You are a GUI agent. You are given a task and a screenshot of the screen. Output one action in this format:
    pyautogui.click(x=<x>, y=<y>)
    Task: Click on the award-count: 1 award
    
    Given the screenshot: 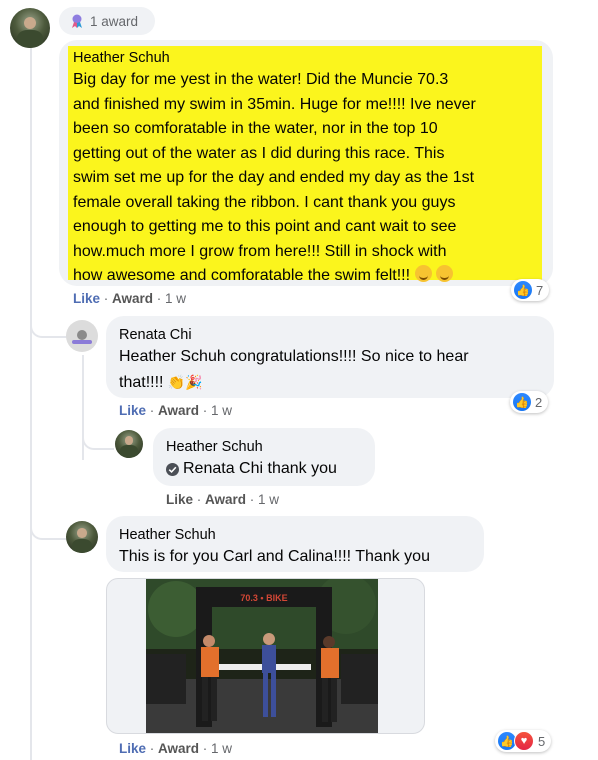 What is the action you would take?
    pyautogui.click(x=114, y=21)
    